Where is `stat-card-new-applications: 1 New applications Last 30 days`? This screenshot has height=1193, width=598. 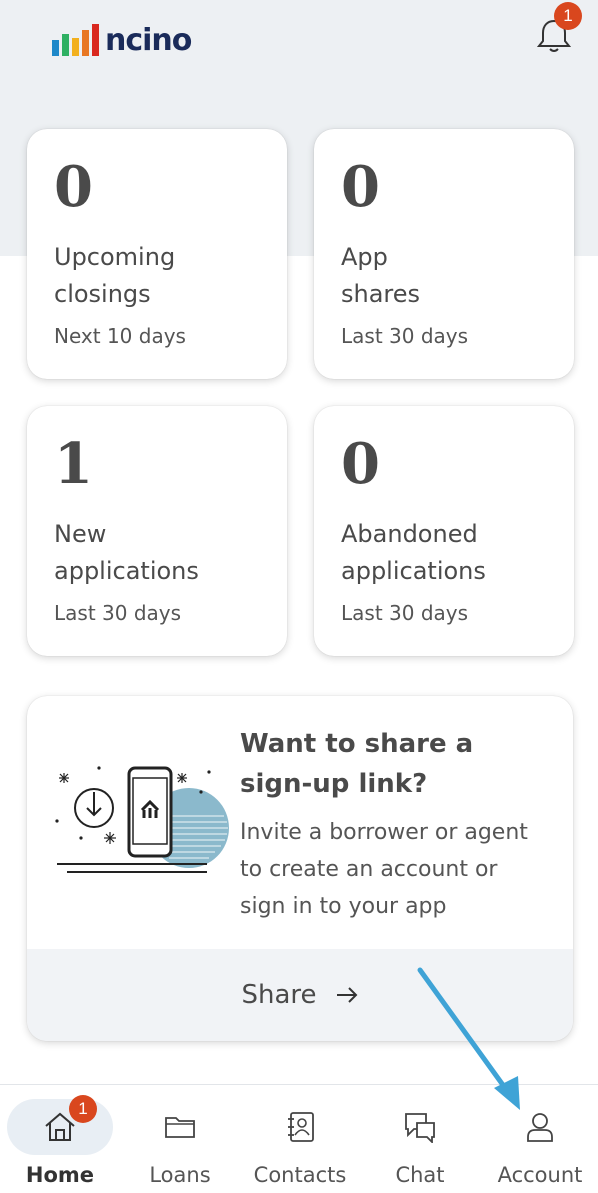 stat-card-new-applications: 1 New applications Last 30 days is located at coordinates (157, 531).